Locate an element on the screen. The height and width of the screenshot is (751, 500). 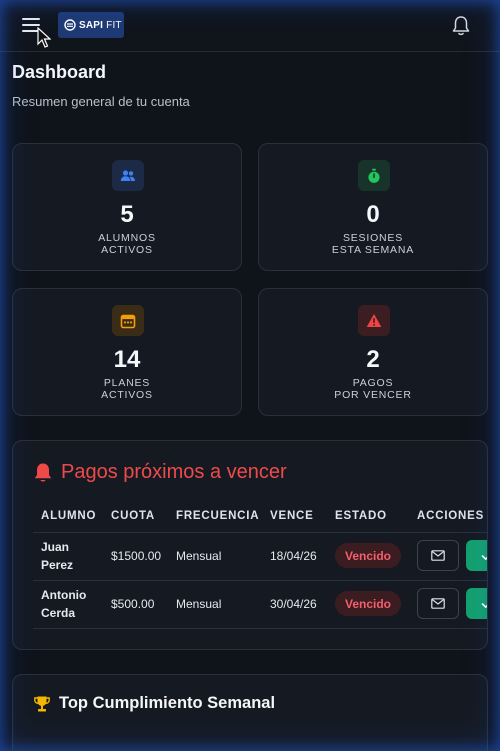
stat-label-line: ESTA SEMANA is located at coordinates (373, 250).